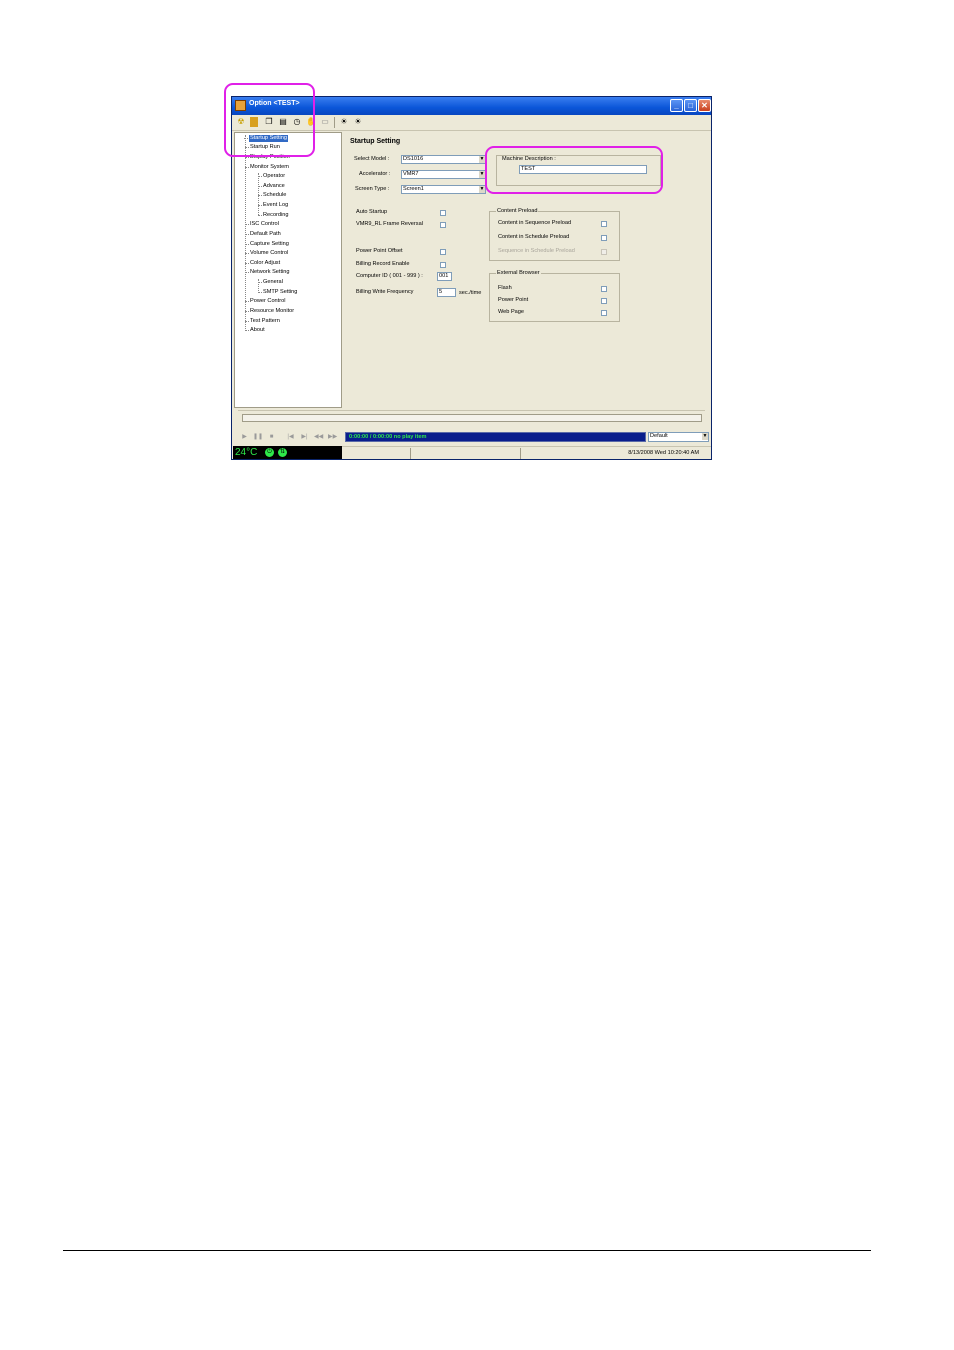 This screenshot has height=1350, width=954. Describe the element at coordinates (526, 452) in the screenshot. I see `status-bar: 8/13/2008 Wed 10:20:40 AM` at that location.